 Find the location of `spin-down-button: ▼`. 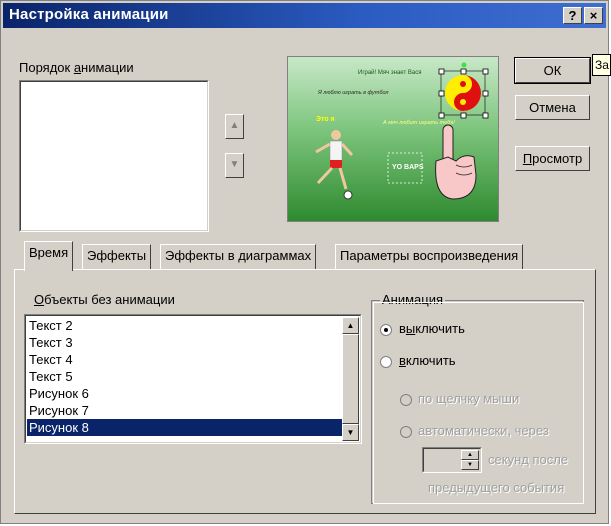

spin-down-button: ▼ is located at coordinates (470, 465).